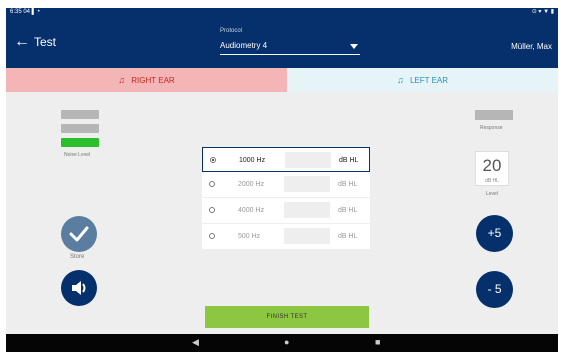  I want to click on noise-level-label: Noise Level, so click(77, 155).